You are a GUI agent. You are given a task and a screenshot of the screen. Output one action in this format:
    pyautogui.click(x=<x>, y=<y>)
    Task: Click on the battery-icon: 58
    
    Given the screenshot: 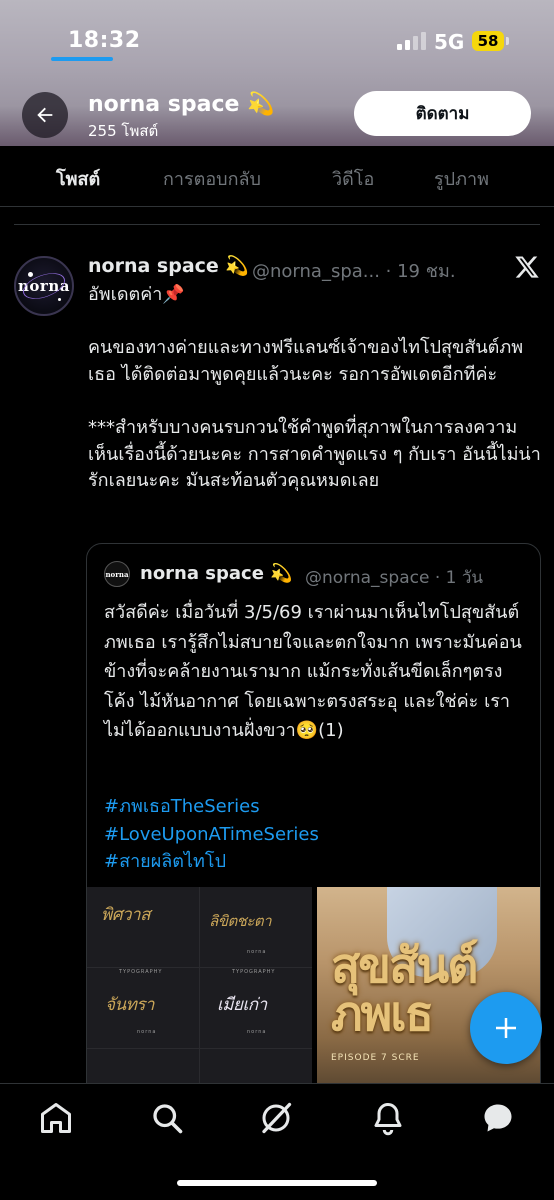 What is the action you would take?
    pyautogui.click(x=488, y=41)
    